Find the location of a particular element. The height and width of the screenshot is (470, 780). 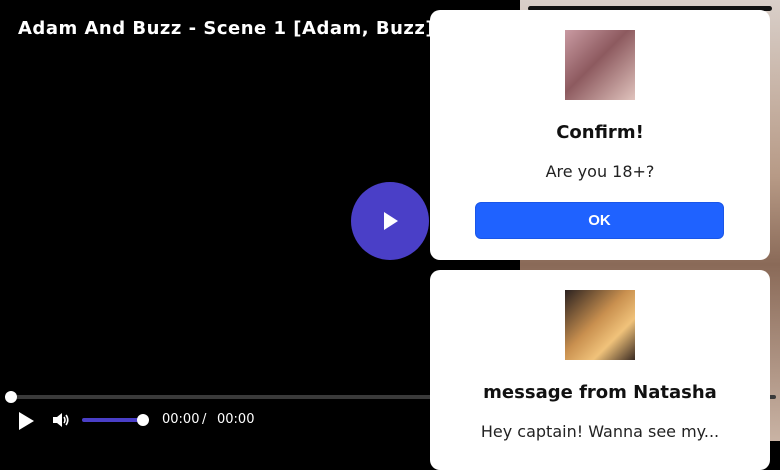

volume-icon is located at coordinates (61, 420).